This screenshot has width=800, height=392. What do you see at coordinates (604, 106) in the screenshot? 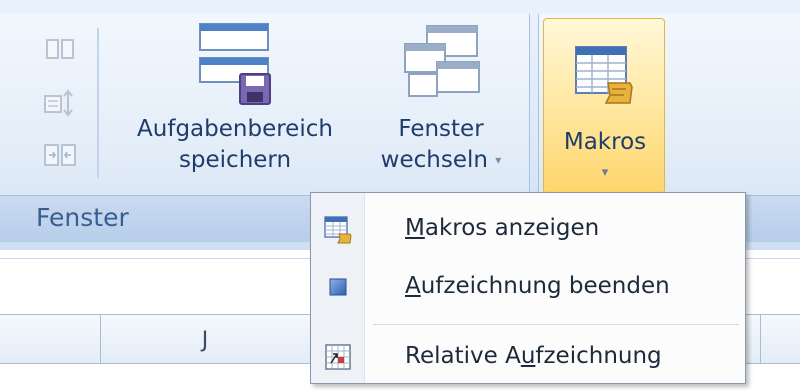
I see `macros-button: Makros ▾` at bounding box center [604, 106].